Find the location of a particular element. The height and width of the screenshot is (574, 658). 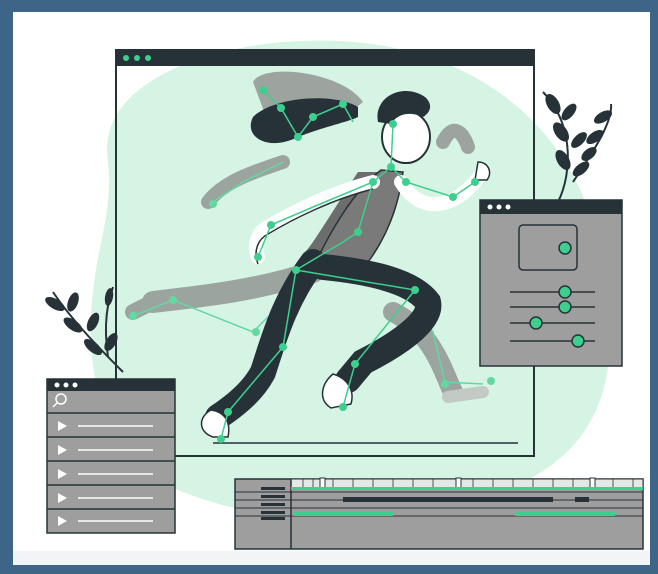

settings-panel is located at coordinates (551, 283).